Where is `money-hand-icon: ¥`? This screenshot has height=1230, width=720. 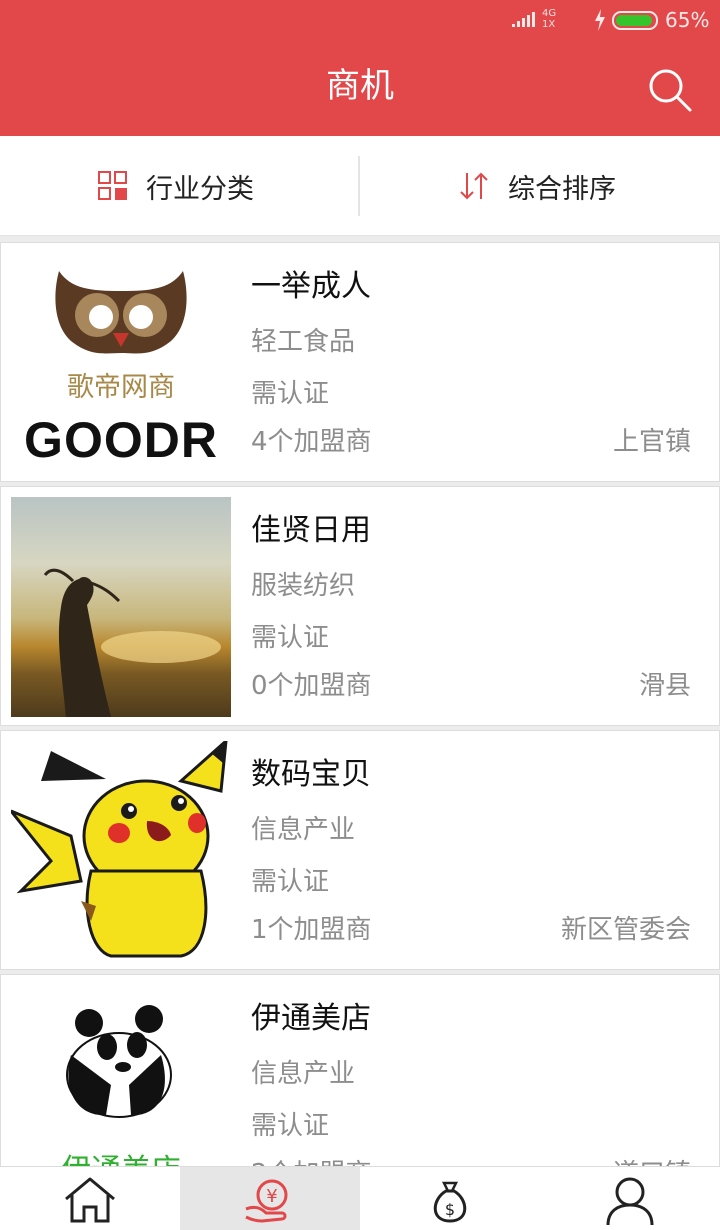 money-hand-icon: ¥ is located at coordinates (266, 1201).